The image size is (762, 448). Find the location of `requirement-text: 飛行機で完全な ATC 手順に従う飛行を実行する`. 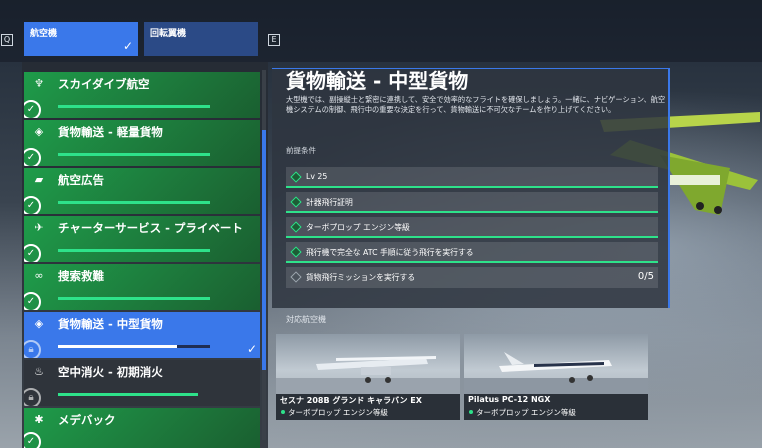

requirement-text: 飛行機で完全な ATC 手順に従う飛行を実行する is located at coordinates (390, 252).